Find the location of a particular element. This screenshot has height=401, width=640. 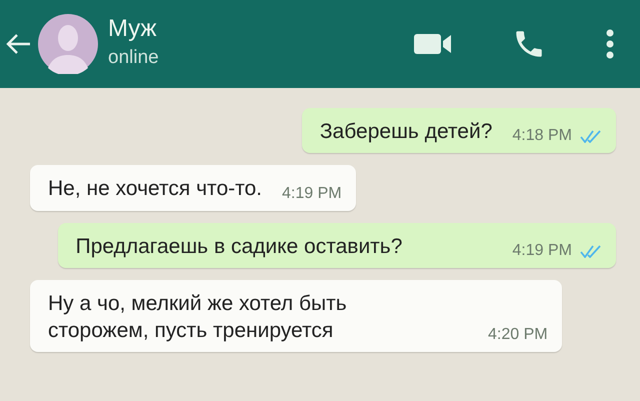

video-call-icon is located at coordinates (433, 44).